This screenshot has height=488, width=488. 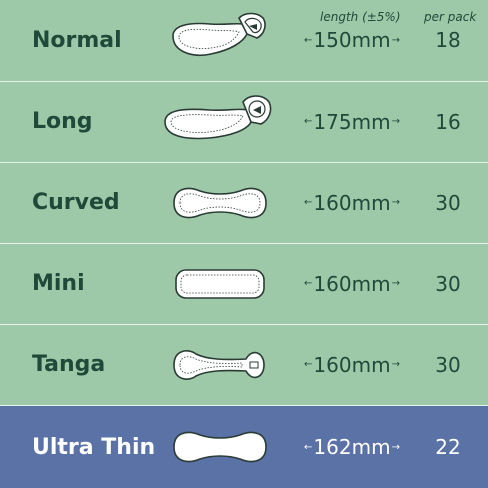 I want to click on length-value: ← 150mm →, so click(x=352, y=40).